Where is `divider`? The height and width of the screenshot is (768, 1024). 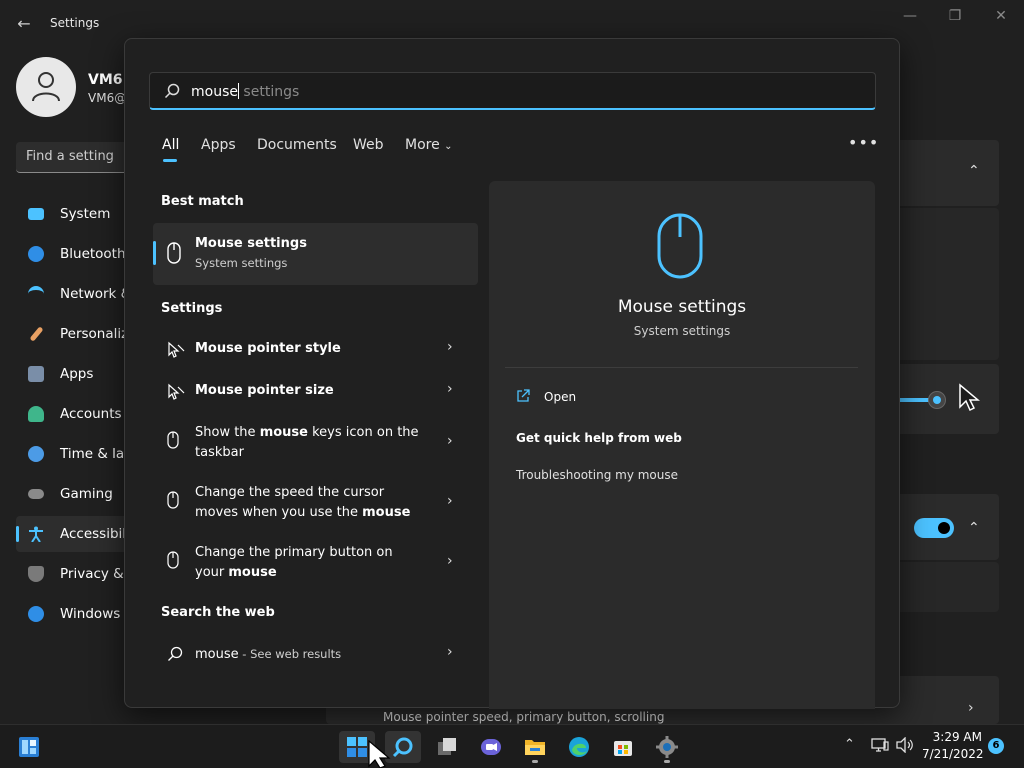 divider is located at coordinates (681, 367).